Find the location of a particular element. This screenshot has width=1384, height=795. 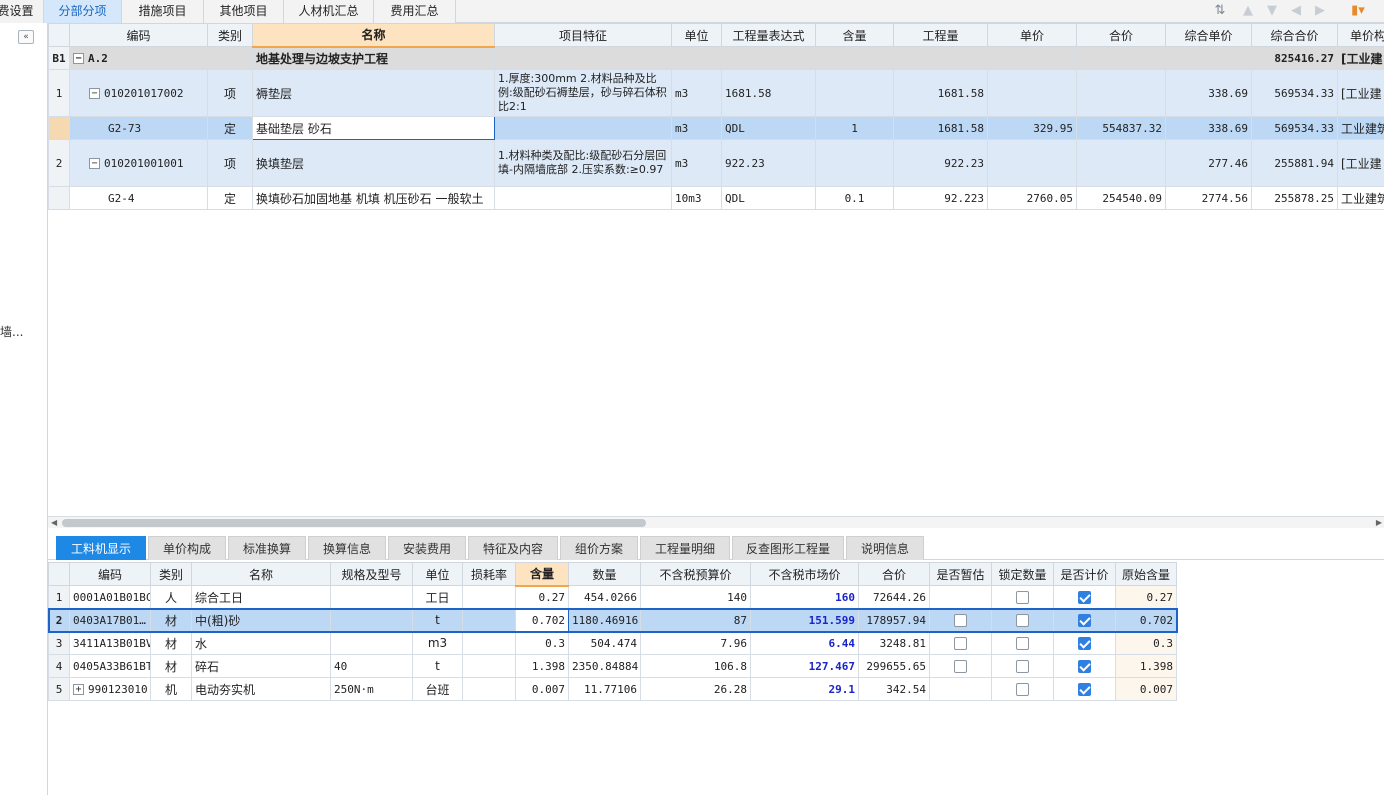

total-cell is located at coordinates (1121, 93).